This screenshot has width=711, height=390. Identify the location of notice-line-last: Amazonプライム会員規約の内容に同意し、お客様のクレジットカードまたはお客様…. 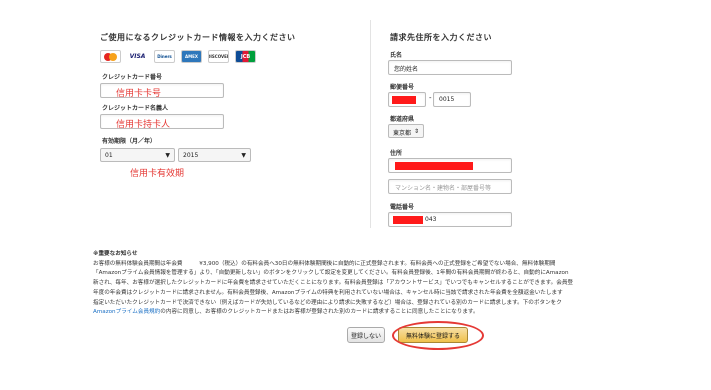
(365, 313).